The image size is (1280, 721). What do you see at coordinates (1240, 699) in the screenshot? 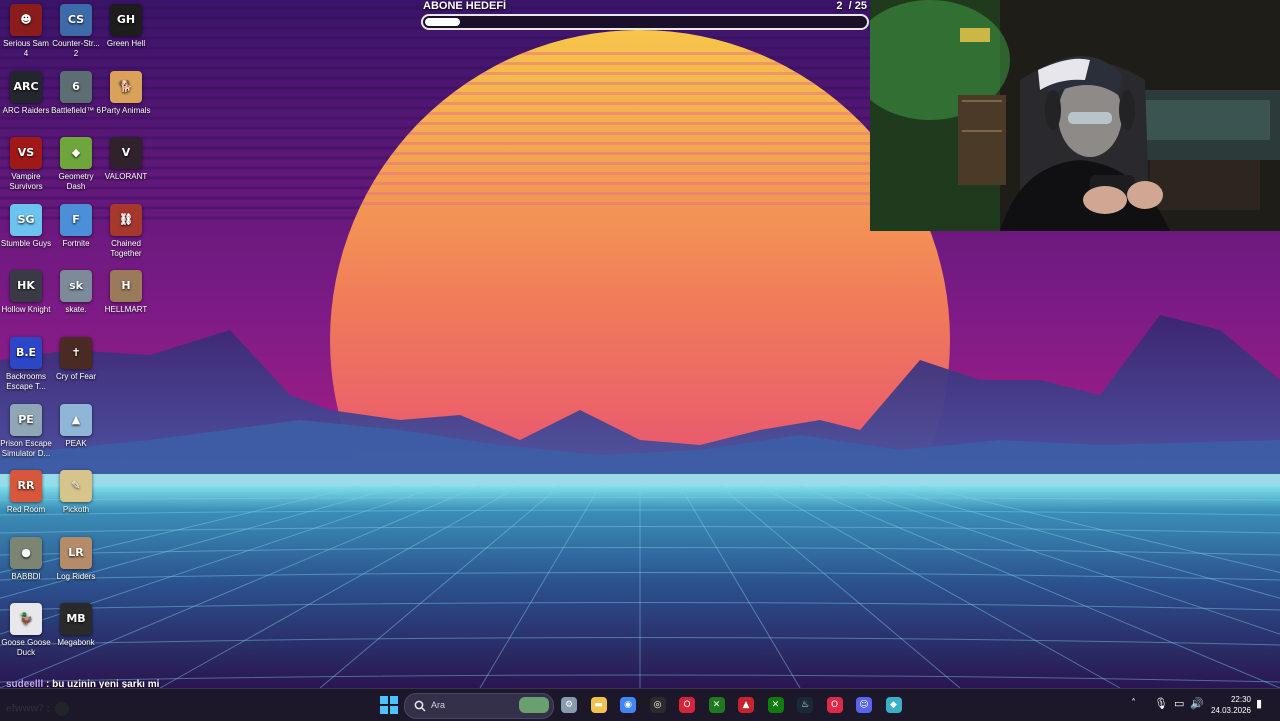
I see `clock-time: 22:30` at bounding box center [1240, 699].